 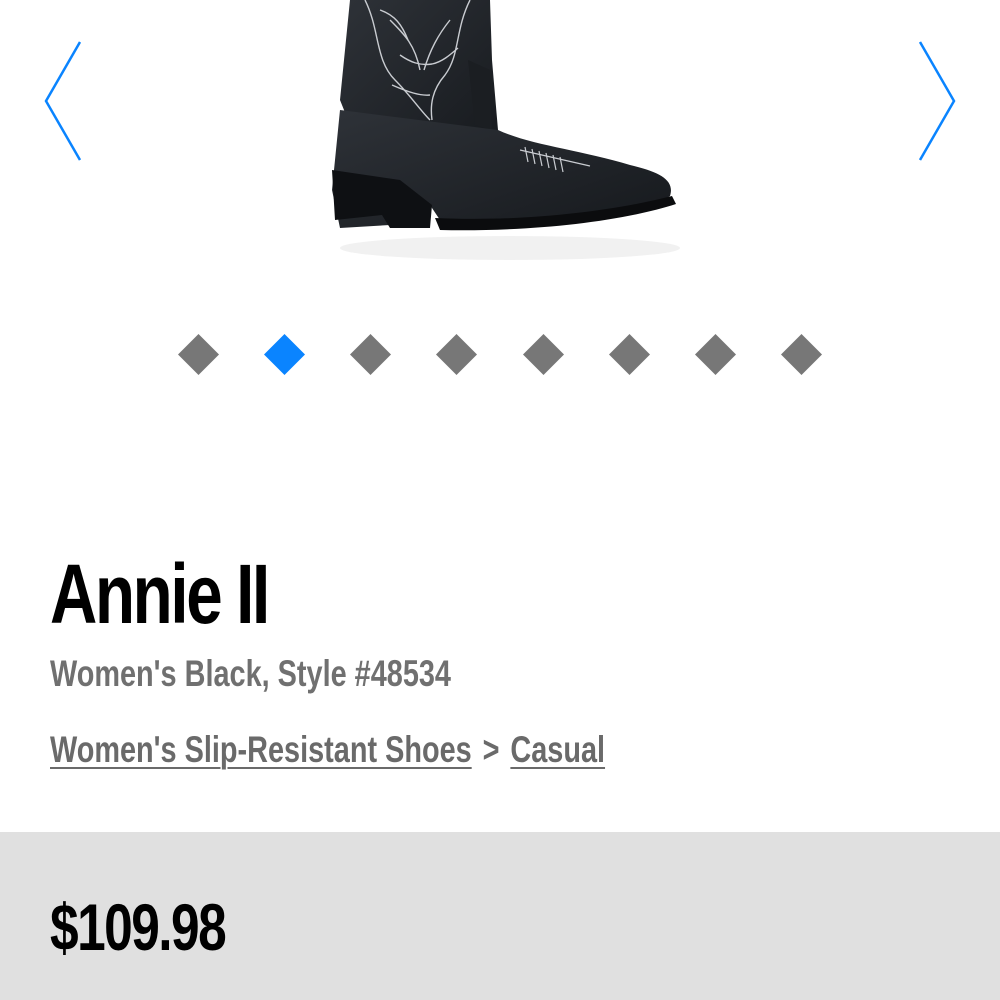 I want to click on carousel-pagination, so click(x=500, y=354).